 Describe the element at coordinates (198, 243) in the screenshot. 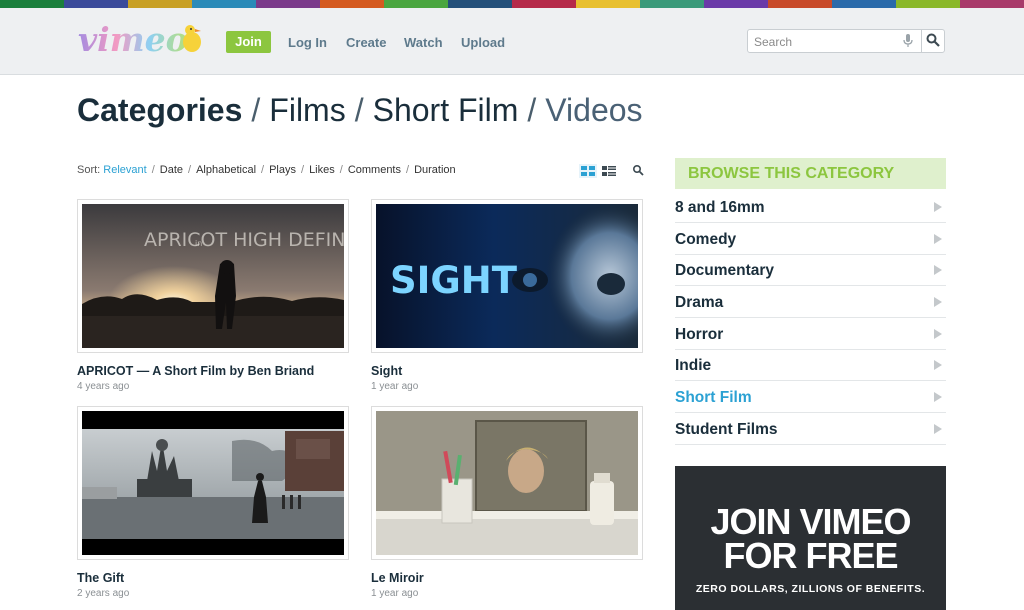

I see `thumbnail-title-small: in` at that location.